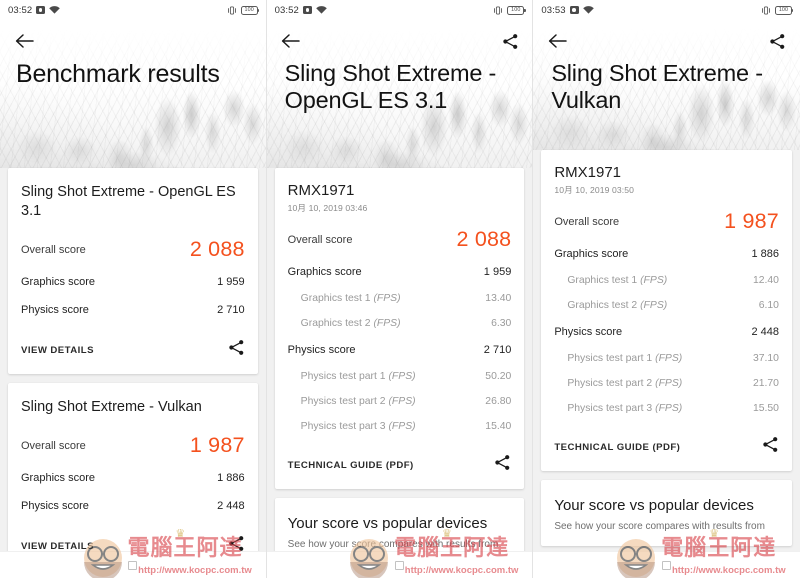 The height and width of the screenshot is (578, 800). What do you see at coordinates (653, 408) in the screenshot?
I see `score-label: Physics test part 3 (FPS)` at bounding box center [653, 408].